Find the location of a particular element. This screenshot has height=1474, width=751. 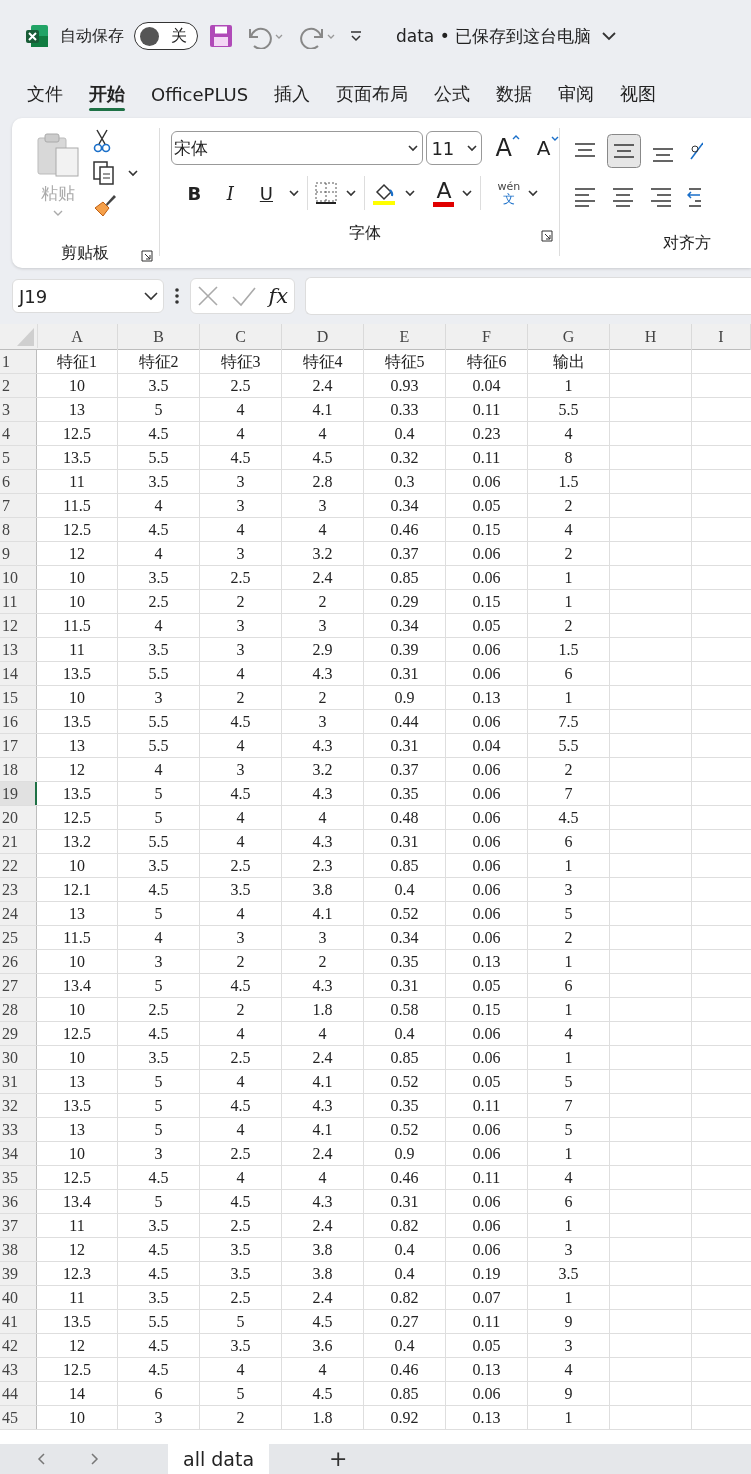

font-color-button: A is located at coordinates (444, 193).